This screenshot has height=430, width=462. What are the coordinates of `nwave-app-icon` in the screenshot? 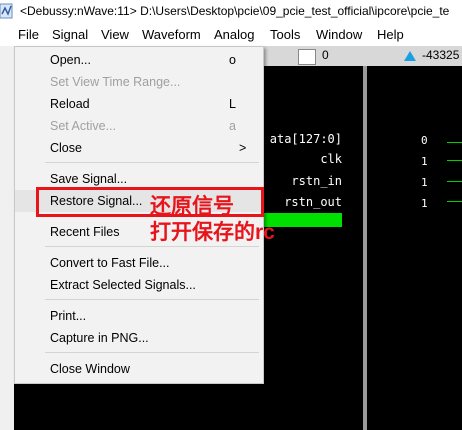 It's located at (6, 11).